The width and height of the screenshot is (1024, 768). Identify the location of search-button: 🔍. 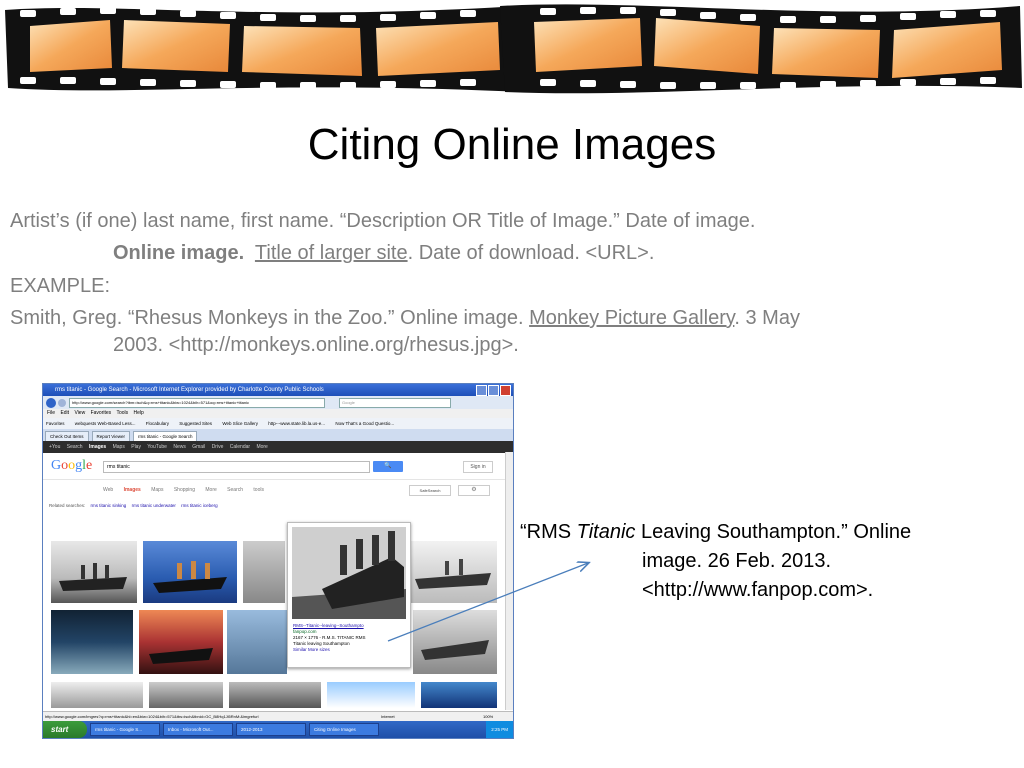
(388, 466).